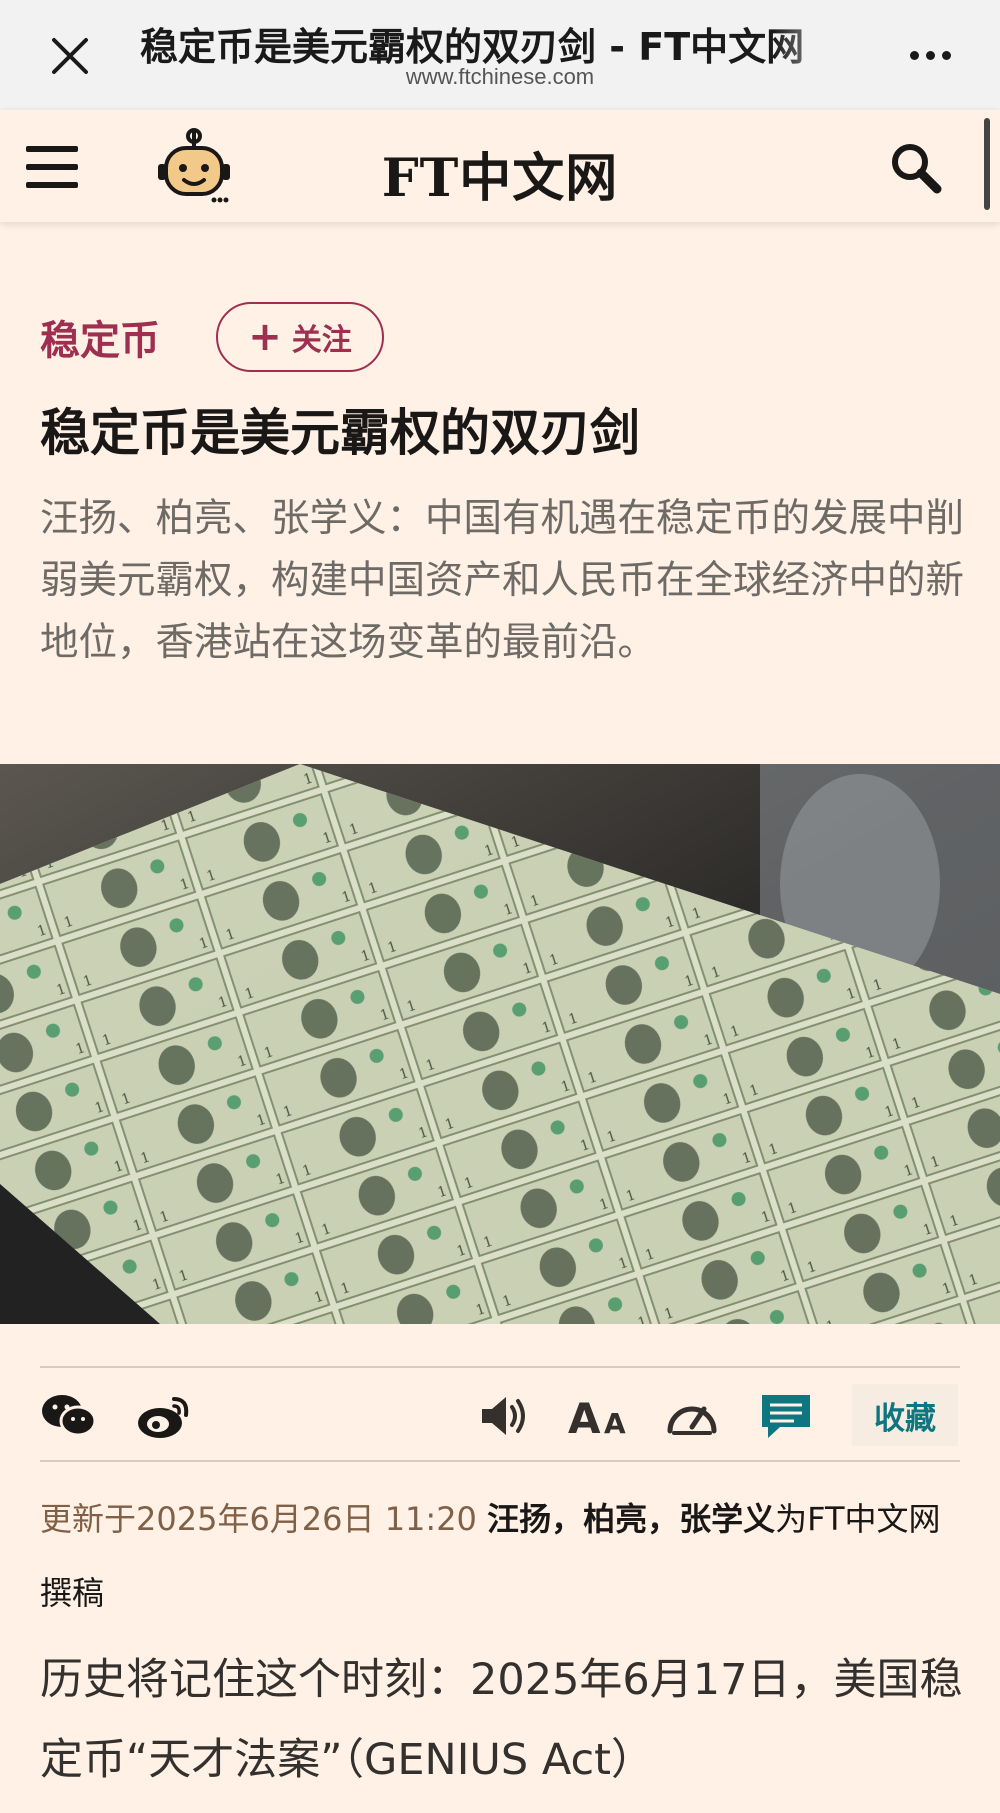 The width and height of the screenshot is (1000, 1813). I want to click on site-logo: FT中文网, so click(500, 172).